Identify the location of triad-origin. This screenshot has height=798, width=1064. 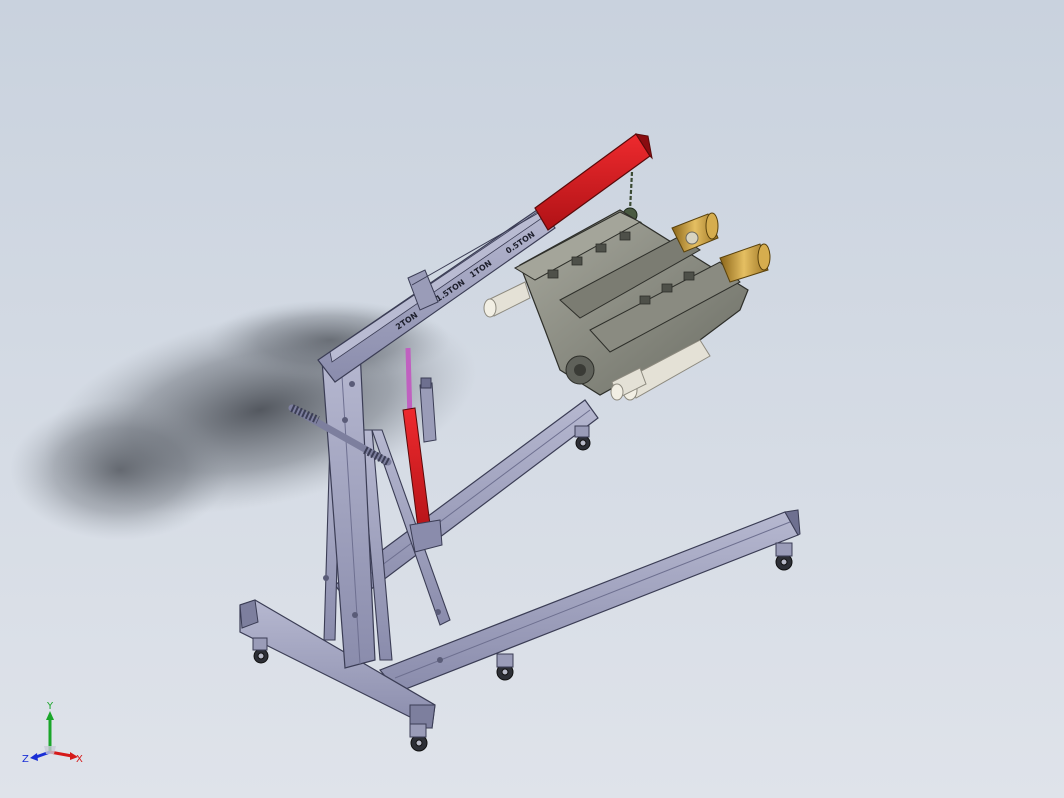
(50, 750).